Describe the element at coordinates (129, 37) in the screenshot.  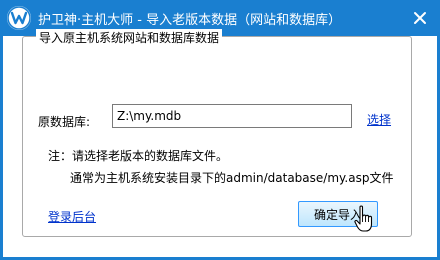
I see `groupbox-legend: 导入原主机系统网站和数据库数据` at that location.